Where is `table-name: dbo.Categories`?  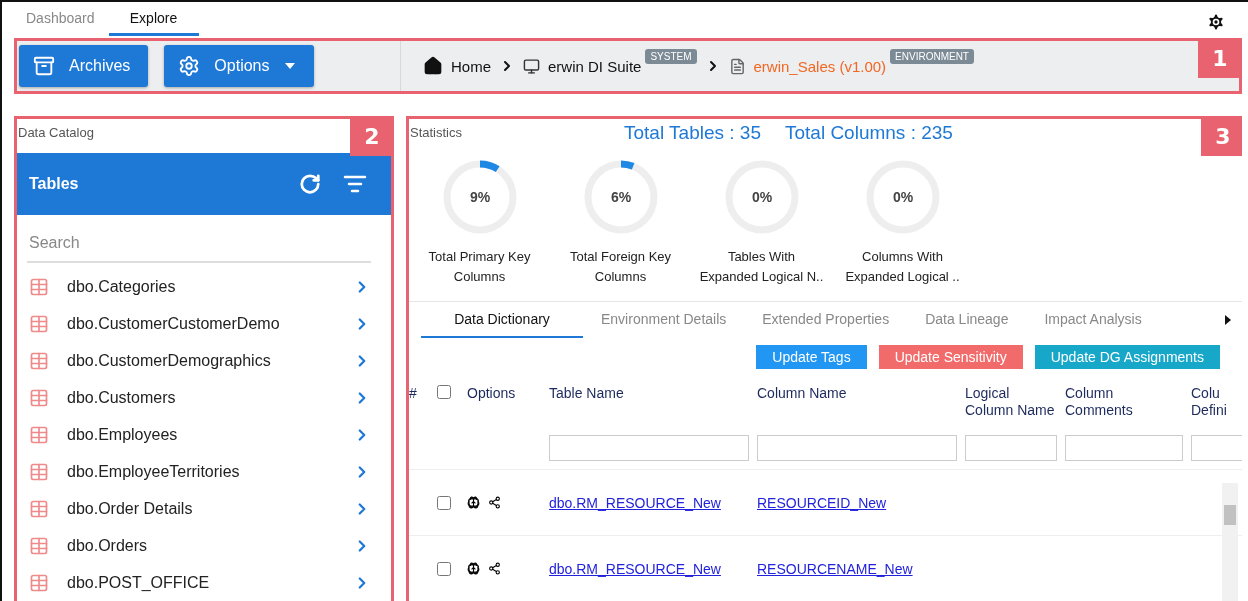
table-name: dbo.Categories is located at coordinates (121, 286).